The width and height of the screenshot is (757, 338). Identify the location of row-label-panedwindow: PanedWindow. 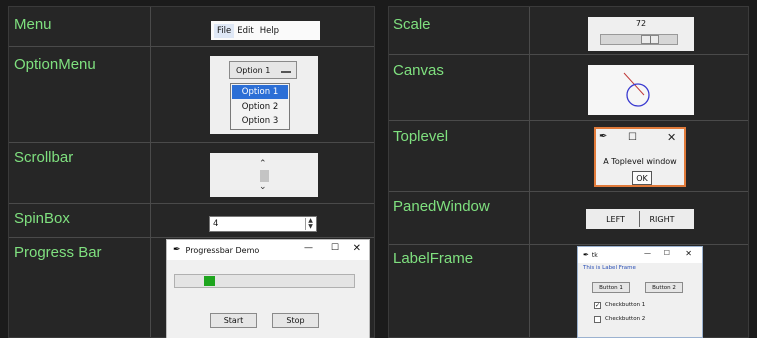
(441, 206).